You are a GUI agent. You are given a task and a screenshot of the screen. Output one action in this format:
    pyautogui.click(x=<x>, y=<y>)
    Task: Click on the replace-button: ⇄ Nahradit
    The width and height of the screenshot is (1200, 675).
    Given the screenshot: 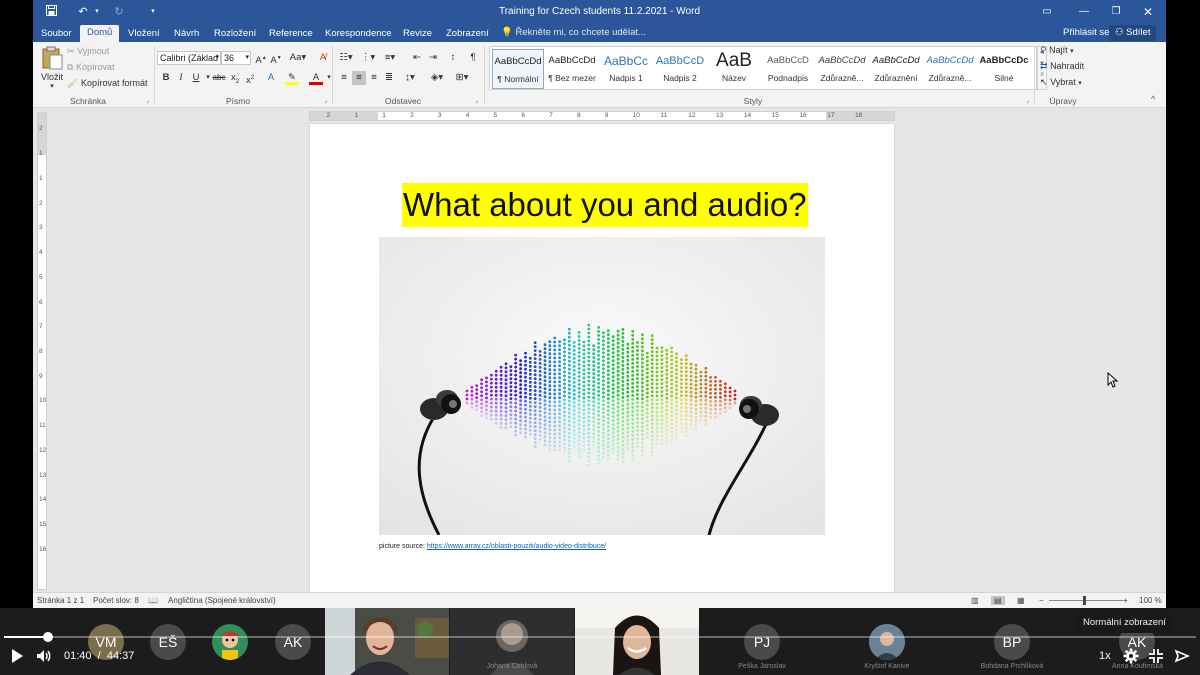 What is the action you would take?
    pyautogui.click(x=1062, y=66)
    